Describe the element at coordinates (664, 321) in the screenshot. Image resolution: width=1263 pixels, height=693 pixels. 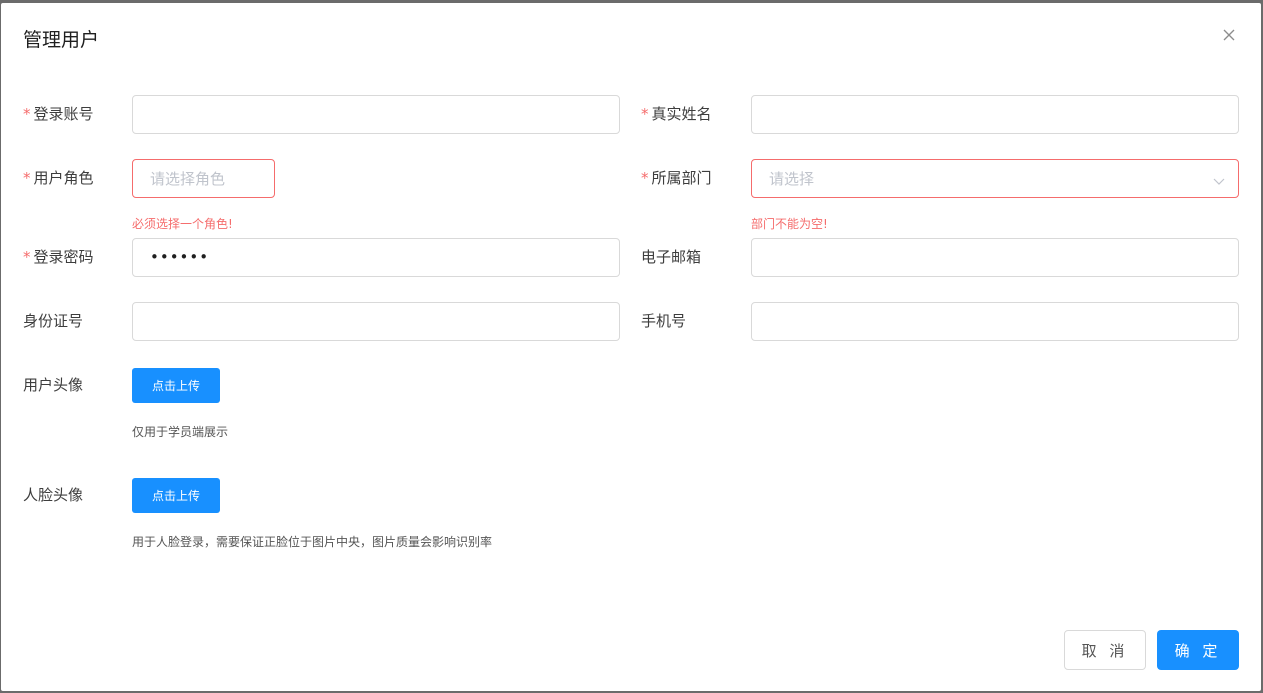
I see `phone-label: 手机号` at that location.